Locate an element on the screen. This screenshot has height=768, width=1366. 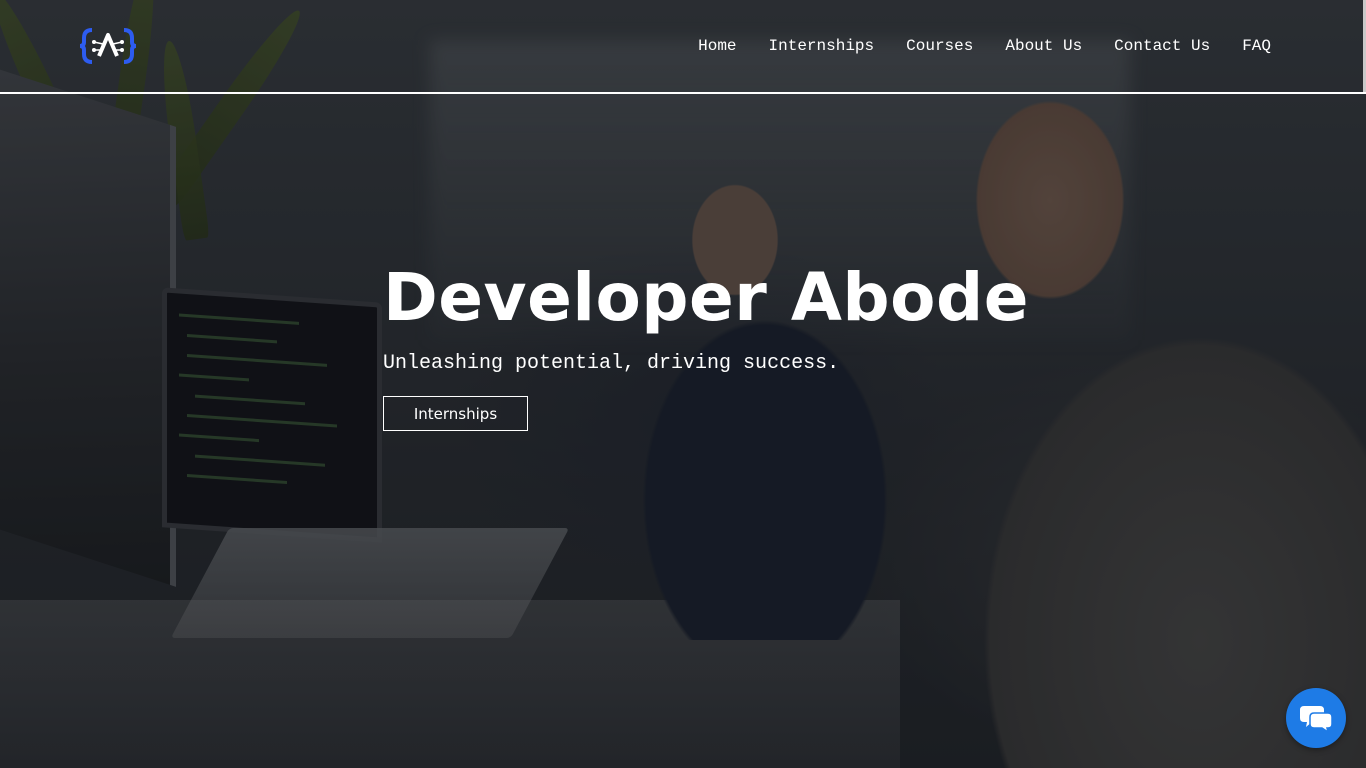
developer-abode-logo-icon is located at coordinates (108, 46).